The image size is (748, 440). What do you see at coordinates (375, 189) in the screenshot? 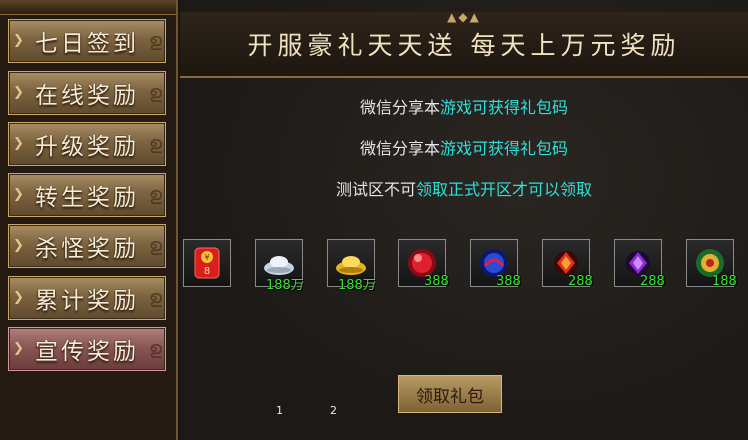
I see `info-text: 测试区不可` at bounding box center [375, 189].